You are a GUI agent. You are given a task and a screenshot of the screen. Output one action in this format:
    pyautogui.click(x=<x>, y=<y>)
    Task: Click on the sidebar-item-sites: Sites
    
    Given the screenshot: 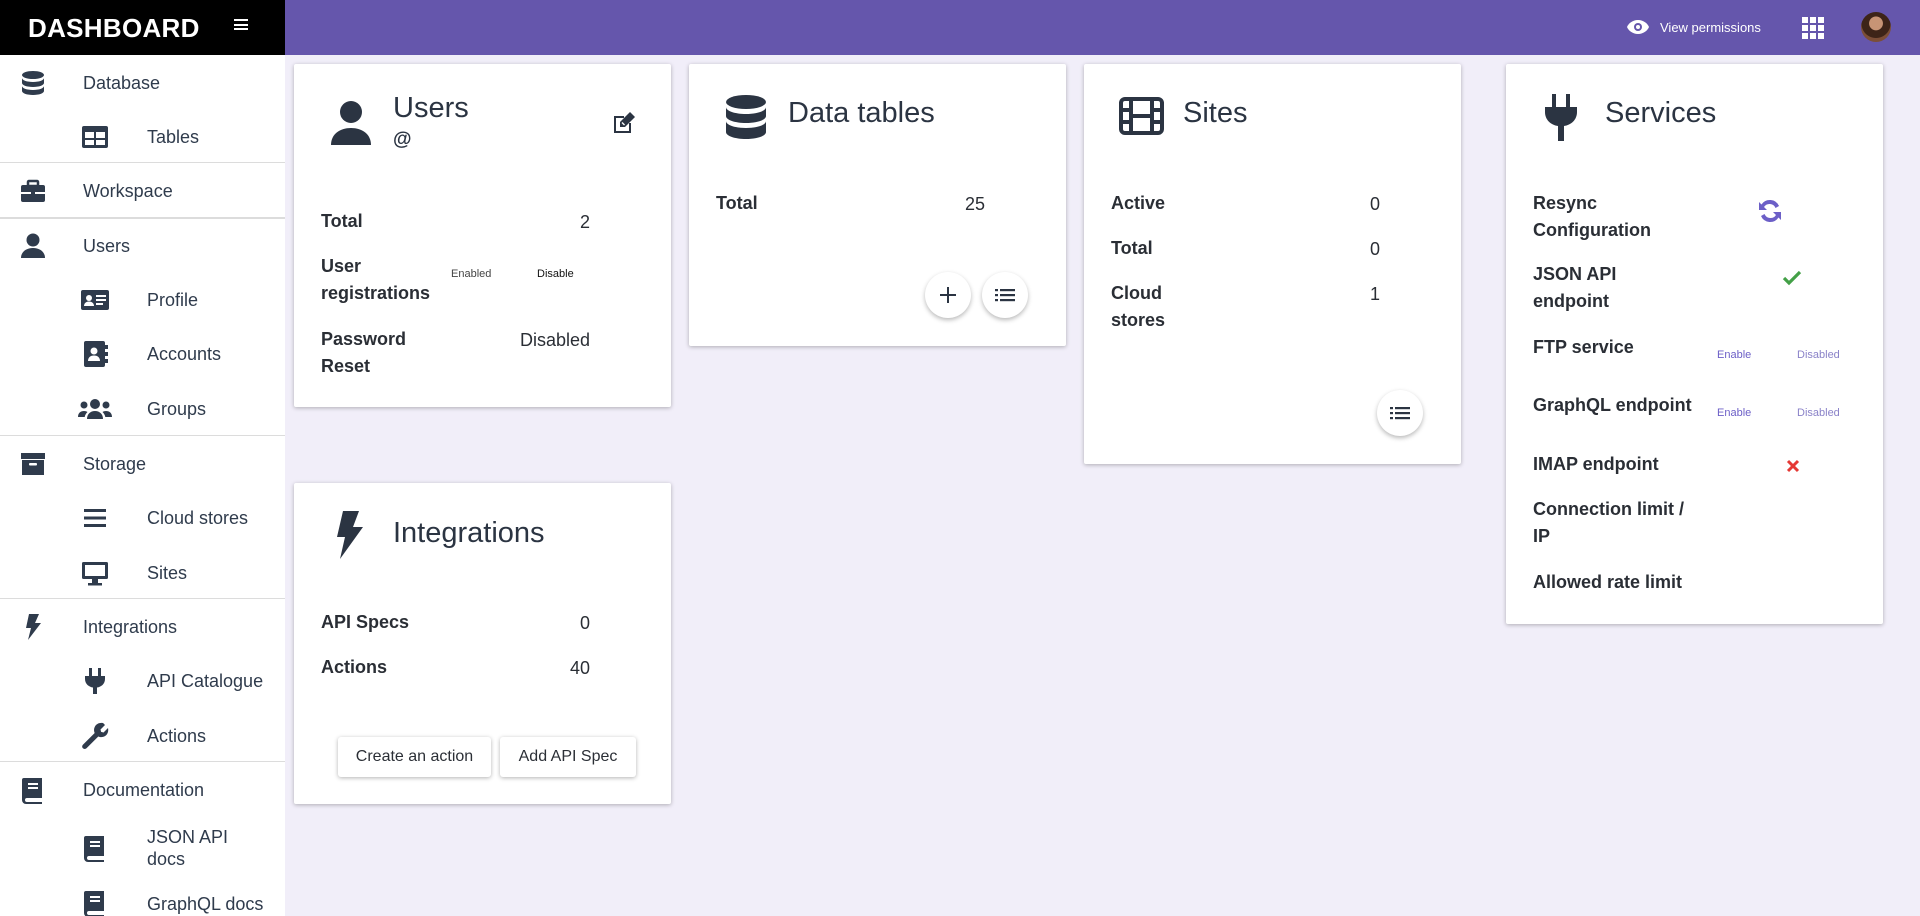 What is the action you would take?
    pyautogui.click(x=142, y=572)
    